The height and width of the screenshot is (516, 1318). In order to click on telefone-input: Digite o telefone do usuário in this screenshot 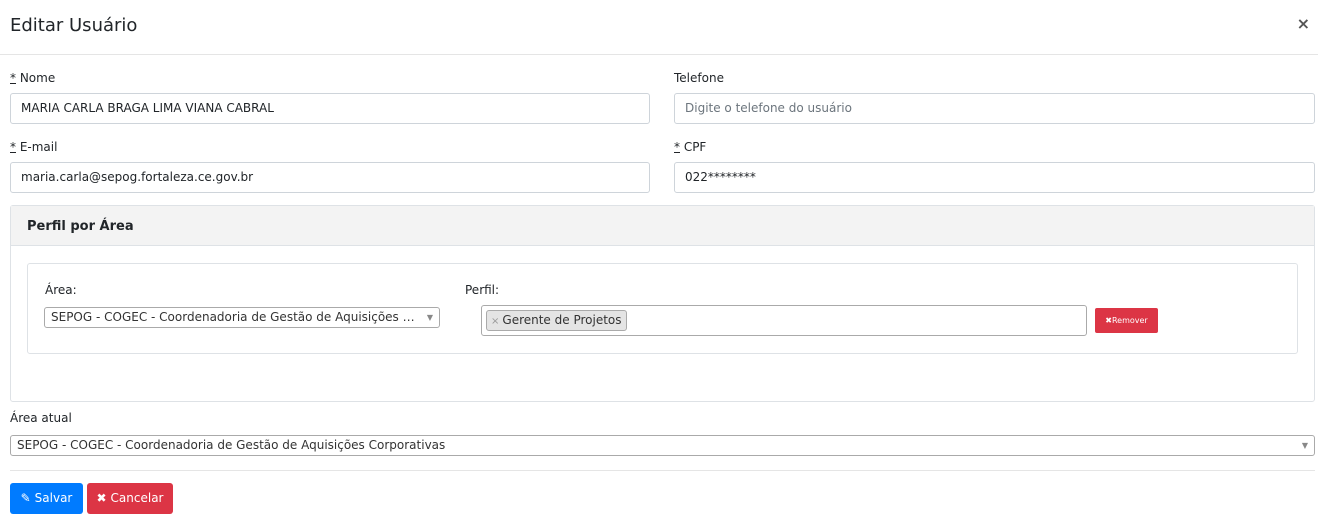, I will do `click(994, 108)`.